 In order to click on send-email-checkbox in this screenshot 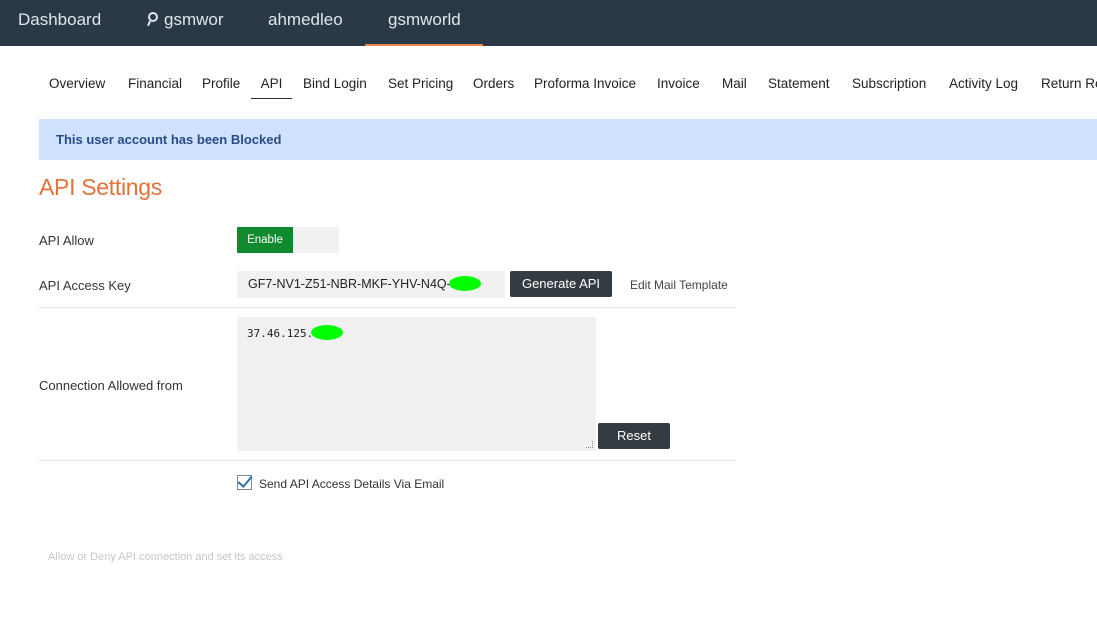, I will do `click(244, 482)`.